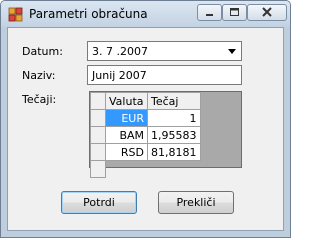  What do you see at coordinates (126, 135) in the screenshot?
I see `grid-cell-valuta: BAM` at bounding box center [126, 135].